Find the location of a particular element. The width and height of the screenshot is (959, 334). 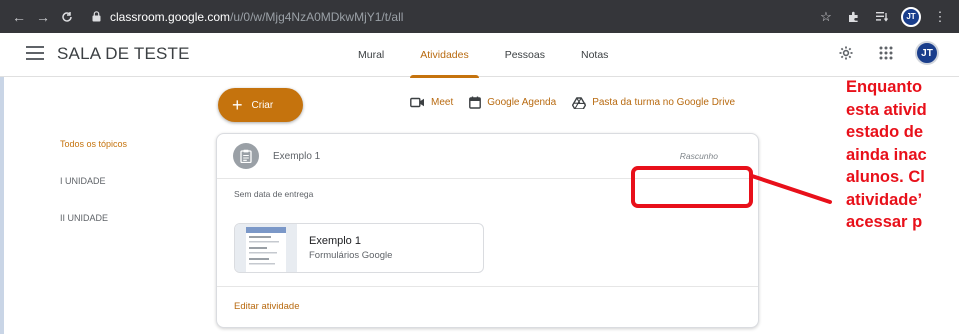

annotation-line-1: Enquanto is located at coordinates (884, 87).